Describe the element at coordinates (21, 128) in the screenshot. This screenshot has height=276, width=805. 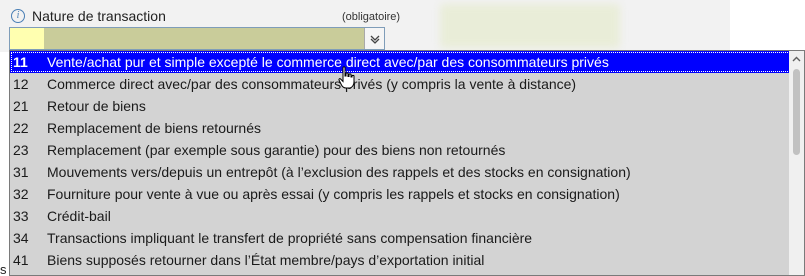
I see `option-code: 22` at that location.